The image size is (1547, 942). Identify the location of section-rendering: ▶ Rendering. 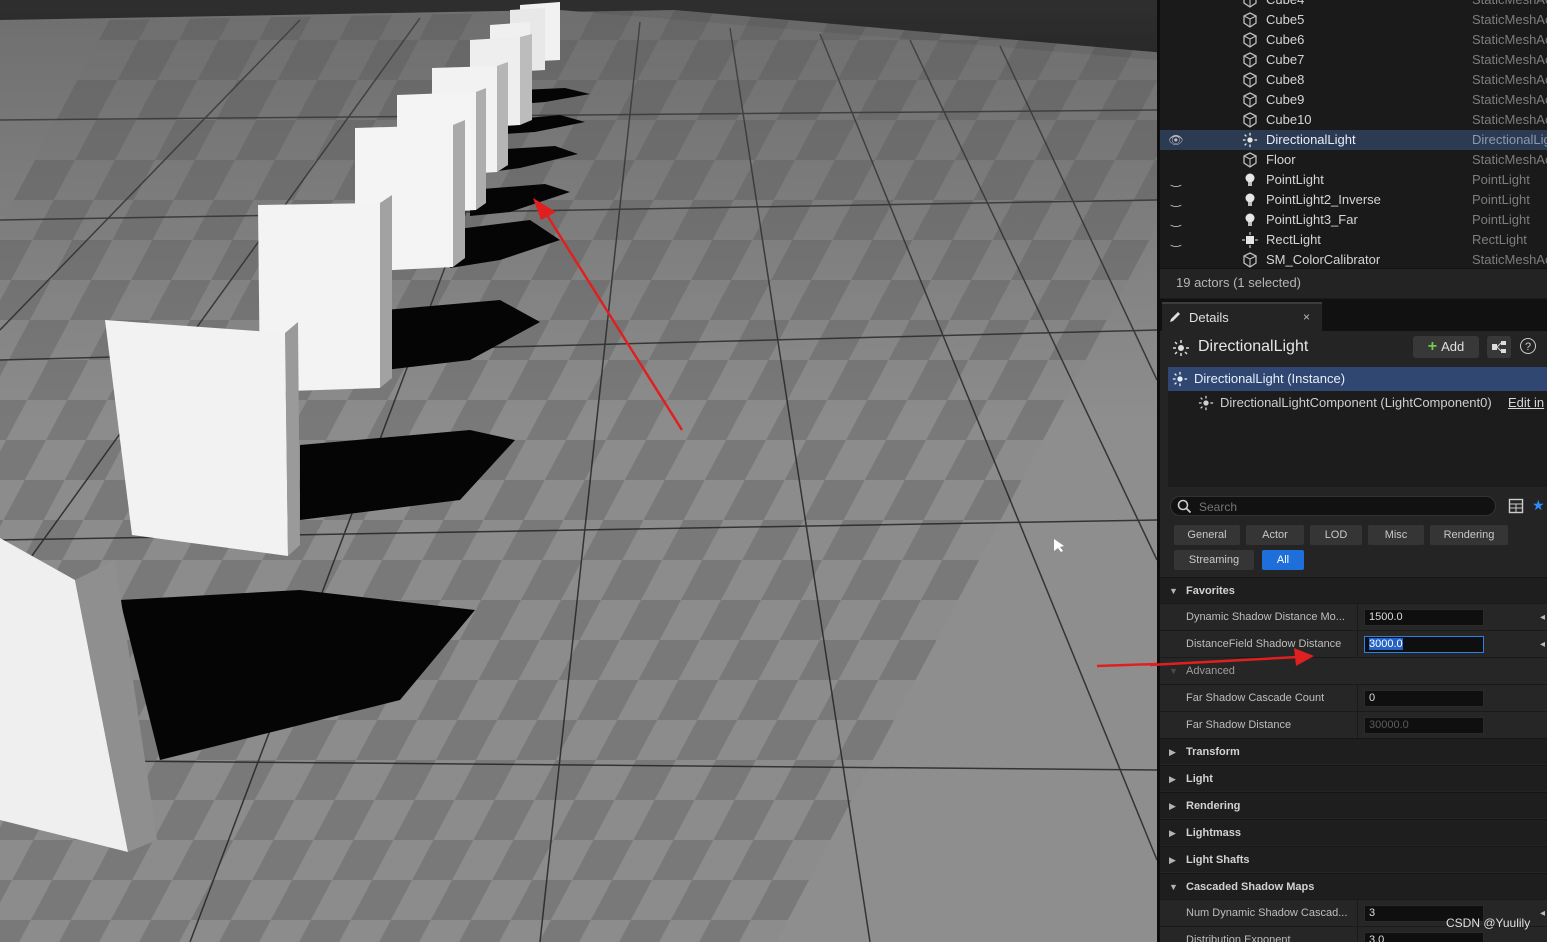
(1353, 805).